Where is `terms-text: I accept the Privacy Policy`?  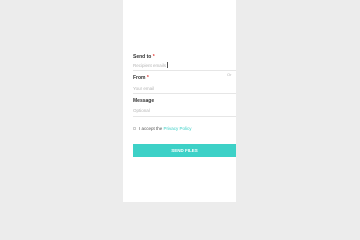
terms-text: I accept the Privacy Policy is located at coordinates (165, 128).